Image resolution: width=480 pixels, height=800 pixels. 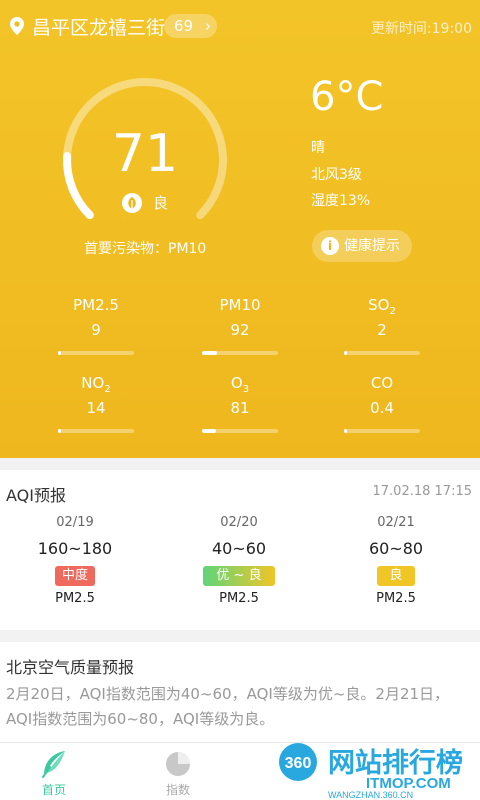 What do you see at coordinates (382, 408) in the screenshot?
I see `pollutant-value: 0.4` at bounding box center [382, 408].